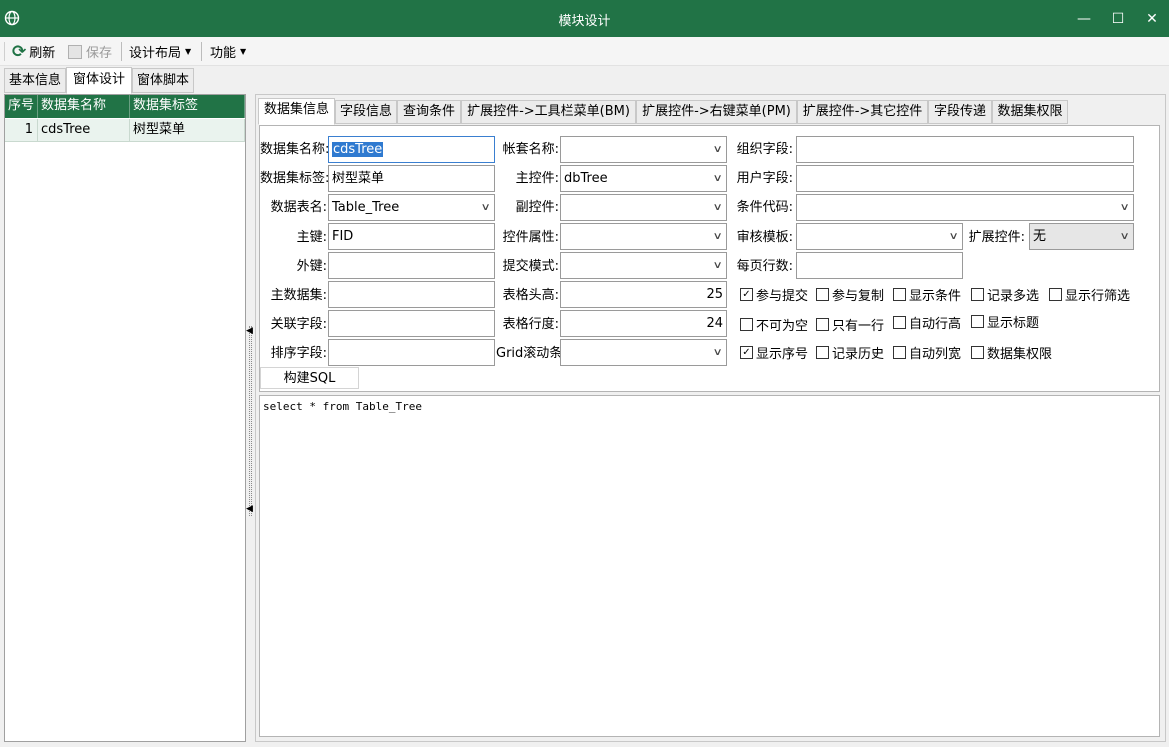  What do you see at coordinates (643, 236) in the screenshot?
I see `control-attr-select: ∨` at bounding box center [643, 236].